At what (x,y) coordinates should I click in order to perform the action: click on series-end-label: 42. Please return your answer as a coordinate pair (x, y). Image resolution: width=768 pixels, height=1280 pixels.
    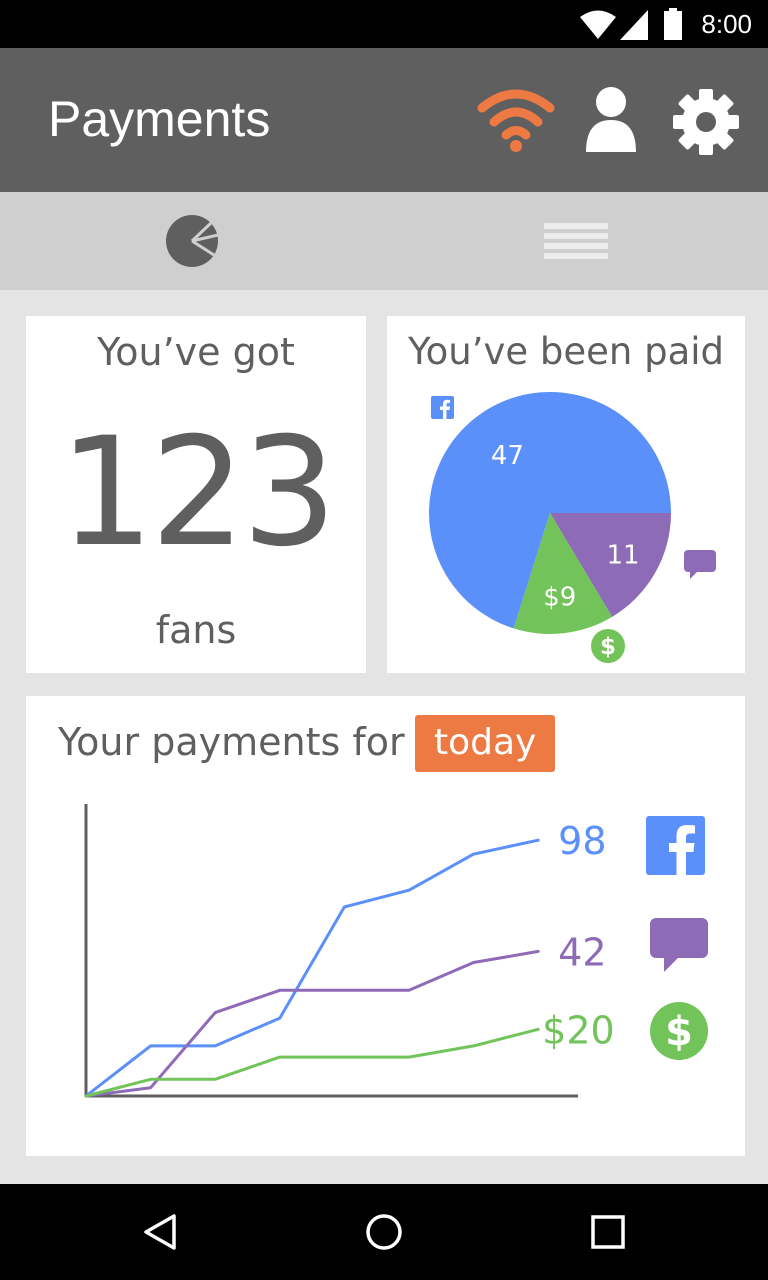
    Looking at the image, I should click on (582, 952).